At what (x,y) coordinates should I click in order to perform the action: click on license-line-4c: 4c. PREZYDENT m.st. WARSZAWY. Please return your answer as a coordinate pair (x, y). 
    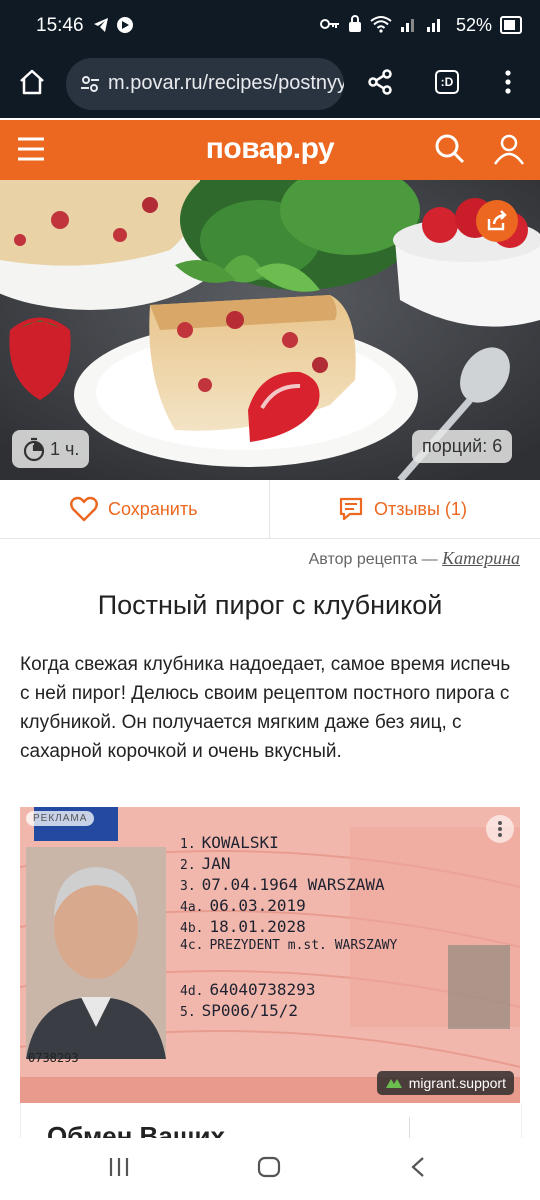
    Looking at the image, I should click on (289, 945).